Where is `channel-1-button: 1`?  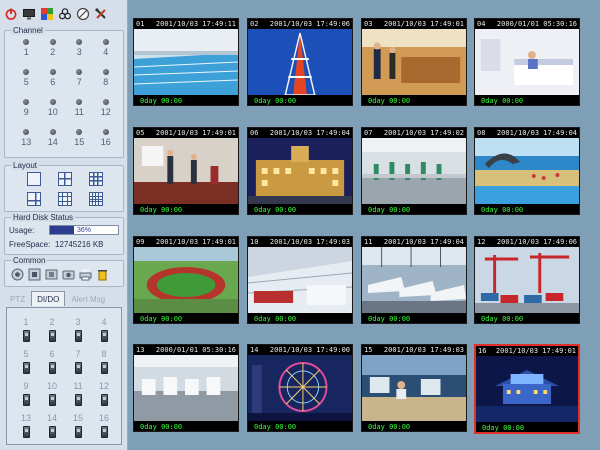
channel-1-button: 1 is located at coordinates (26, 52).